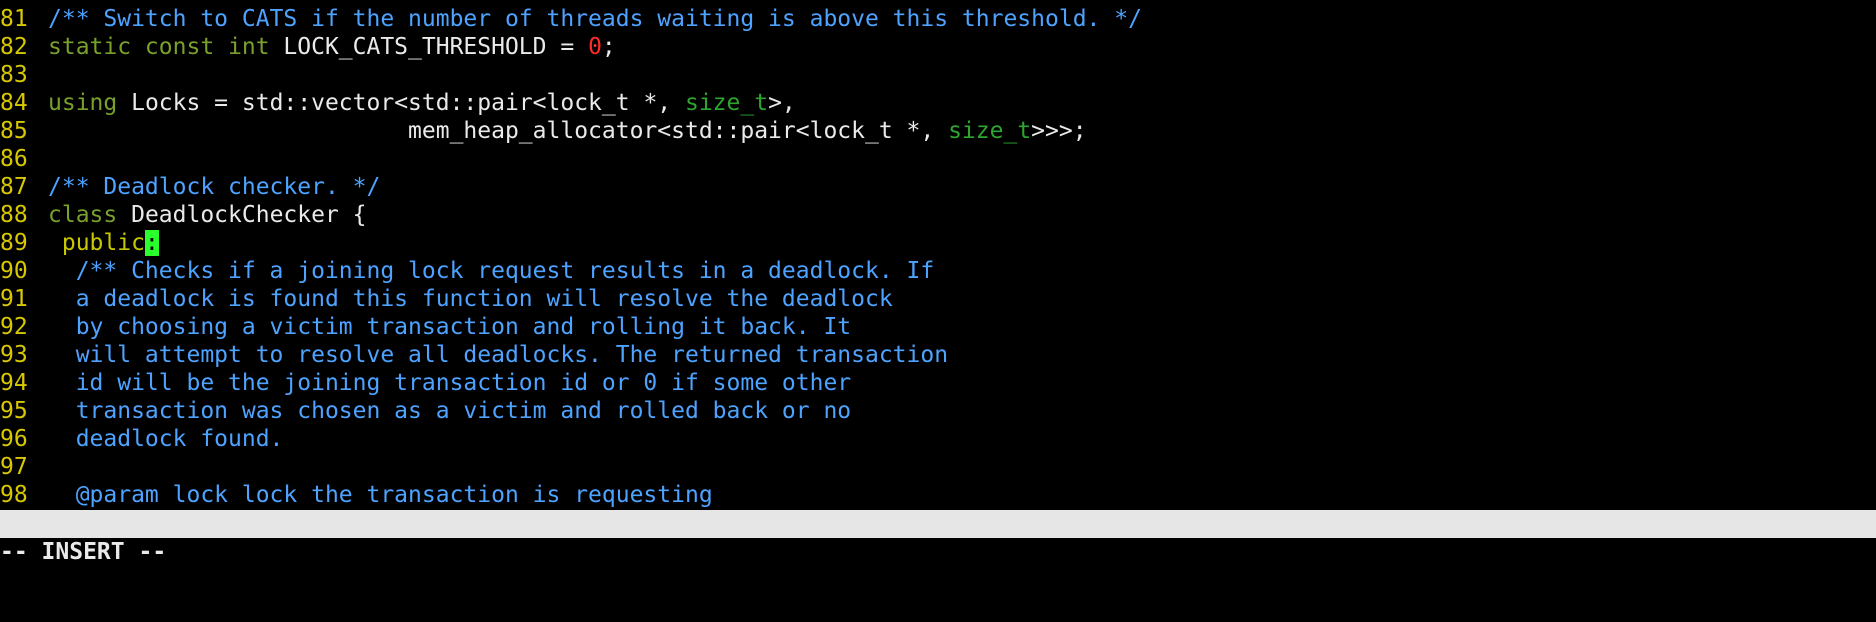 The height and width of the screenshot is (622, 1876). Describe the element at coordinates (214, 187) in the screenshot. I see `code-token: /** Deadlock checker. */` at that location.